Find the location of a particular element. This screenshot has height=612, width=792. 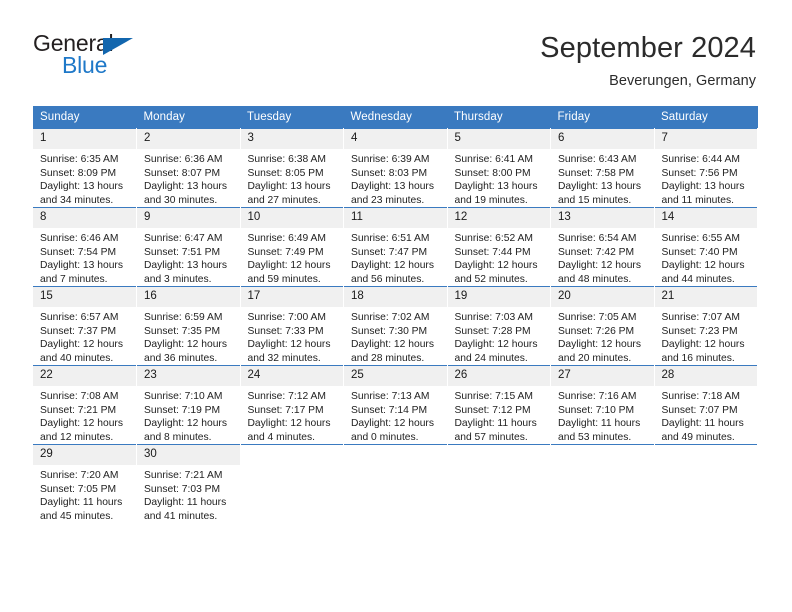

daylight-text: and 57 minutes. is located at coordinates (491, 437).